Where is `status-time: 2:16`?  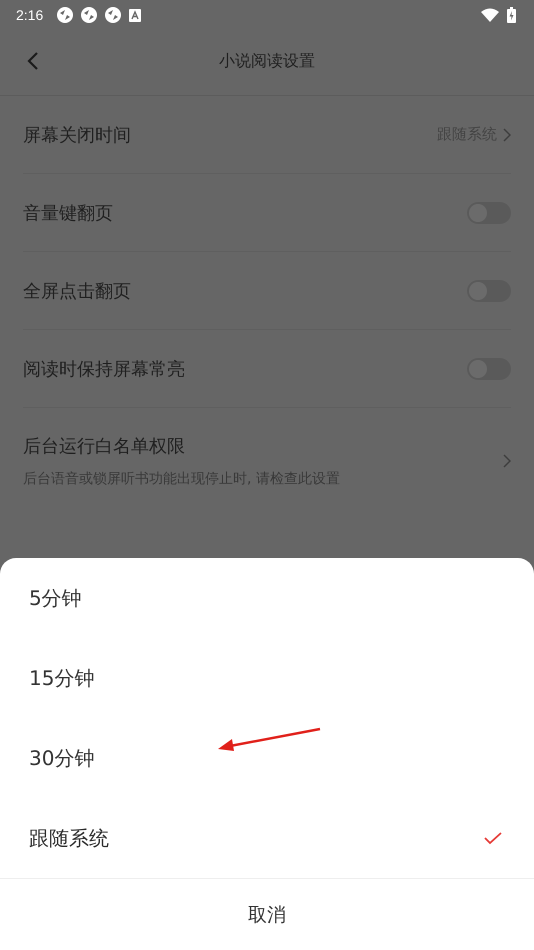
status-time: 2:16 is located at coordinates (30, 15).